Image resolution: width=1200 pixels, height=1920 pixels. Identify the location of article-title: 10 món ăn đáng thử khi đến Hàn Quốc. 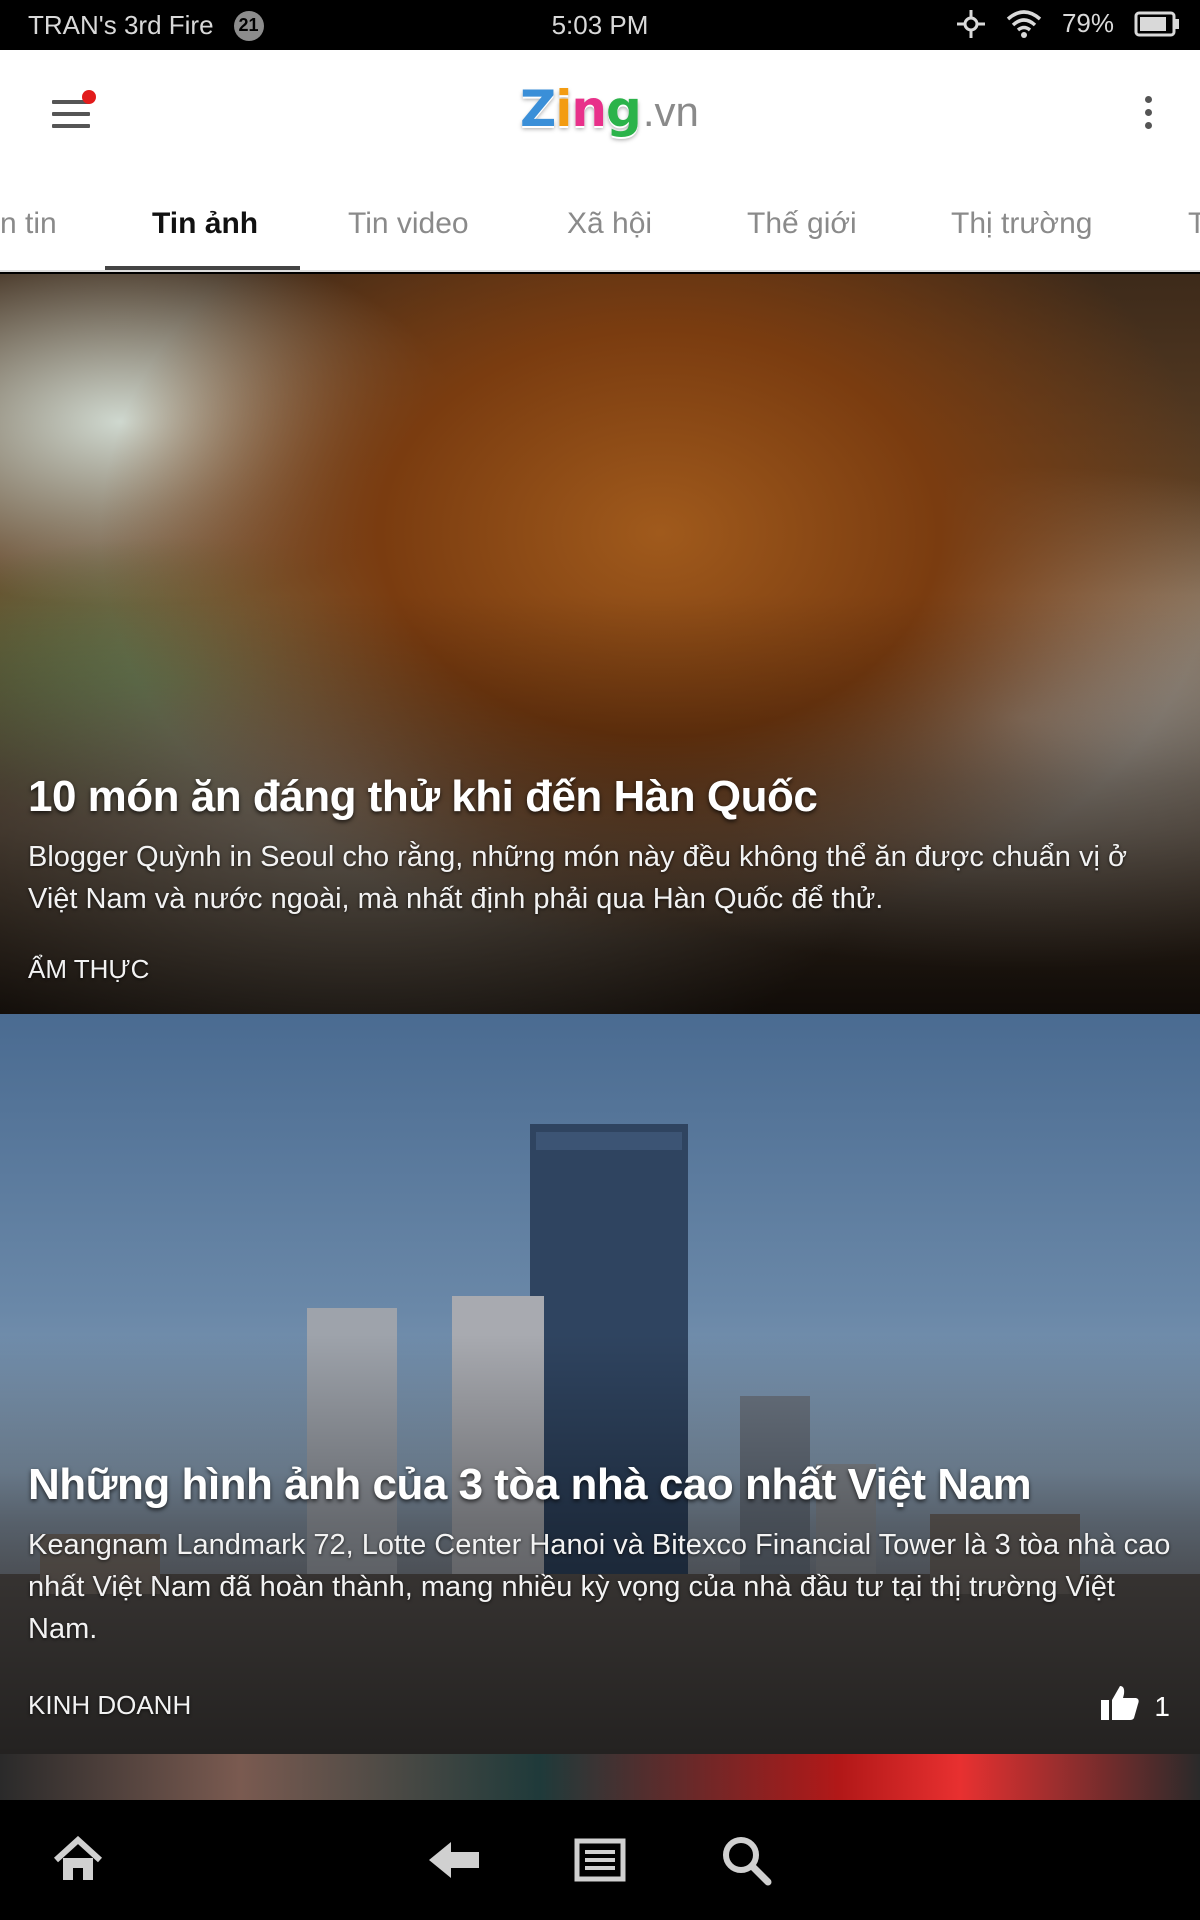
(423, 796).